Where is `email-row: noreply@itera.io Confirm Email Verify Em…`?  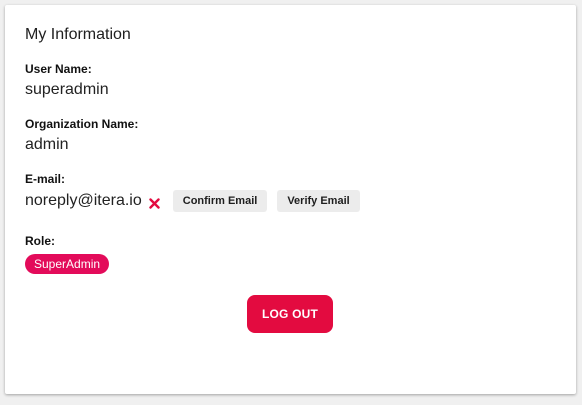 email-row: noreply@itera.io Confirm Email Verify Em… is located at coordinates (192, 201).